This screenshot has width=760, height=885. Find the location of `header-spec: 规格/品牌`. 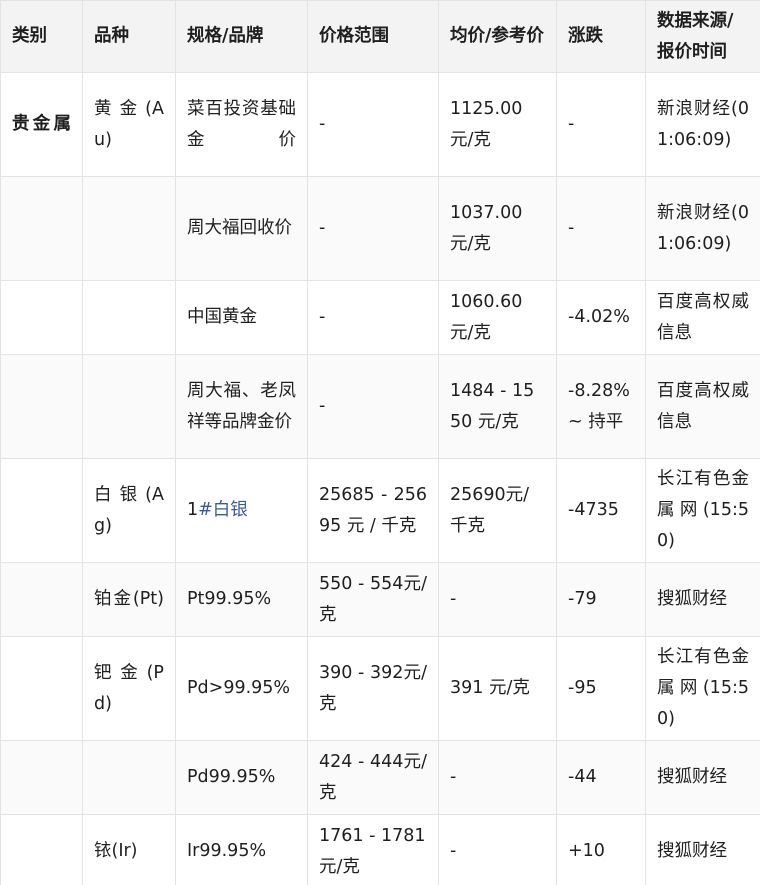

header-spec: 规格/品牌 is located at coordinates (241, 36).